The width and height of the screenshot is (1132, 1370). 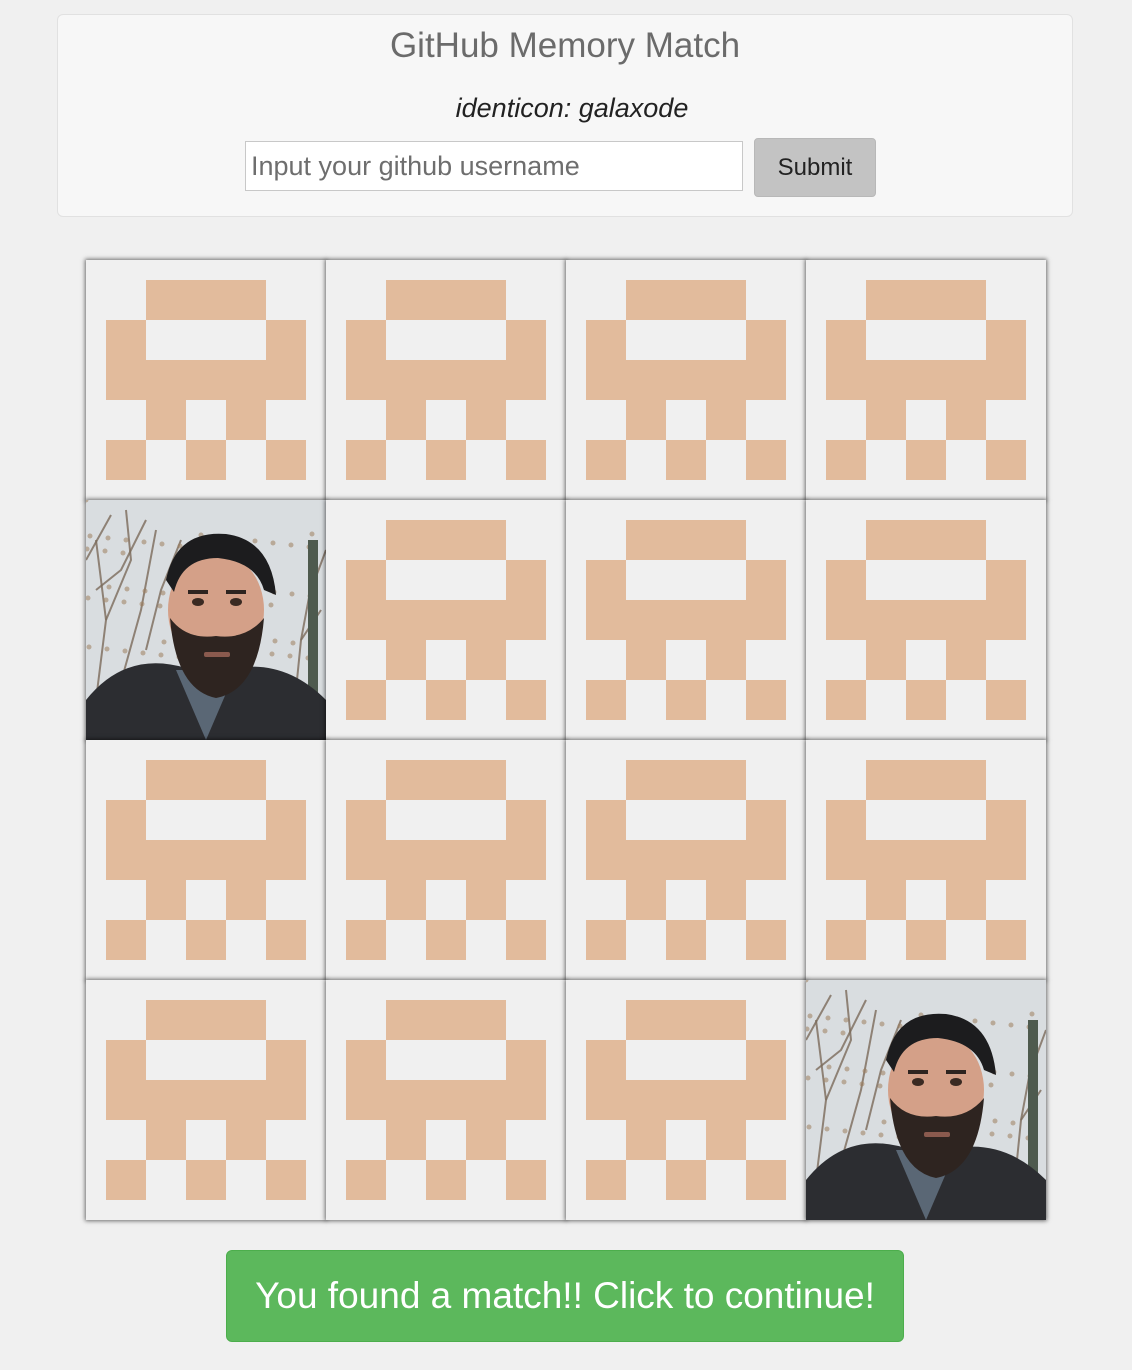 I want to click on continue-button: You found a match!! Click to continue!, so click(x=565, y=1296).